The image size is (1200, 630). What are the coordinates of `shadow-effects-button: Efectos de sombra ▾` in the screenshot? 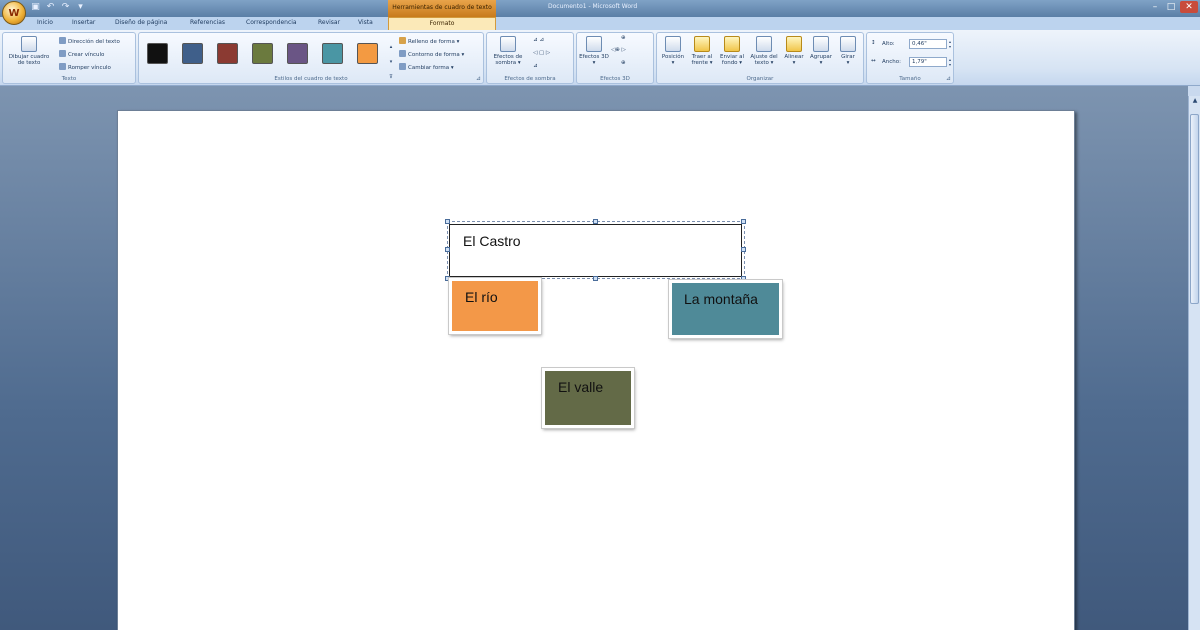 It's located at (508, 51).